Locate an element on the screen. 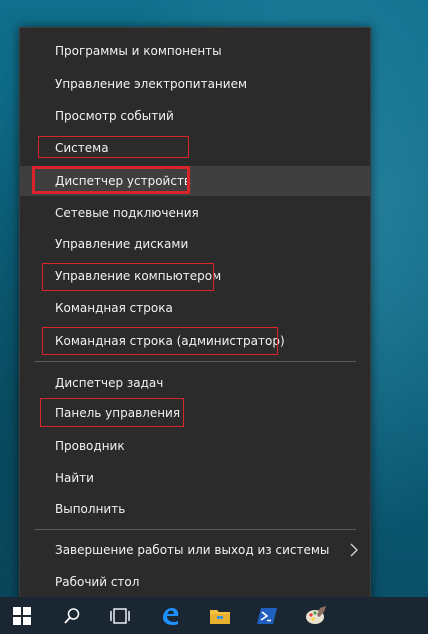  menu-item-label: Сетевые подключения is located at coordinates (127, 213).